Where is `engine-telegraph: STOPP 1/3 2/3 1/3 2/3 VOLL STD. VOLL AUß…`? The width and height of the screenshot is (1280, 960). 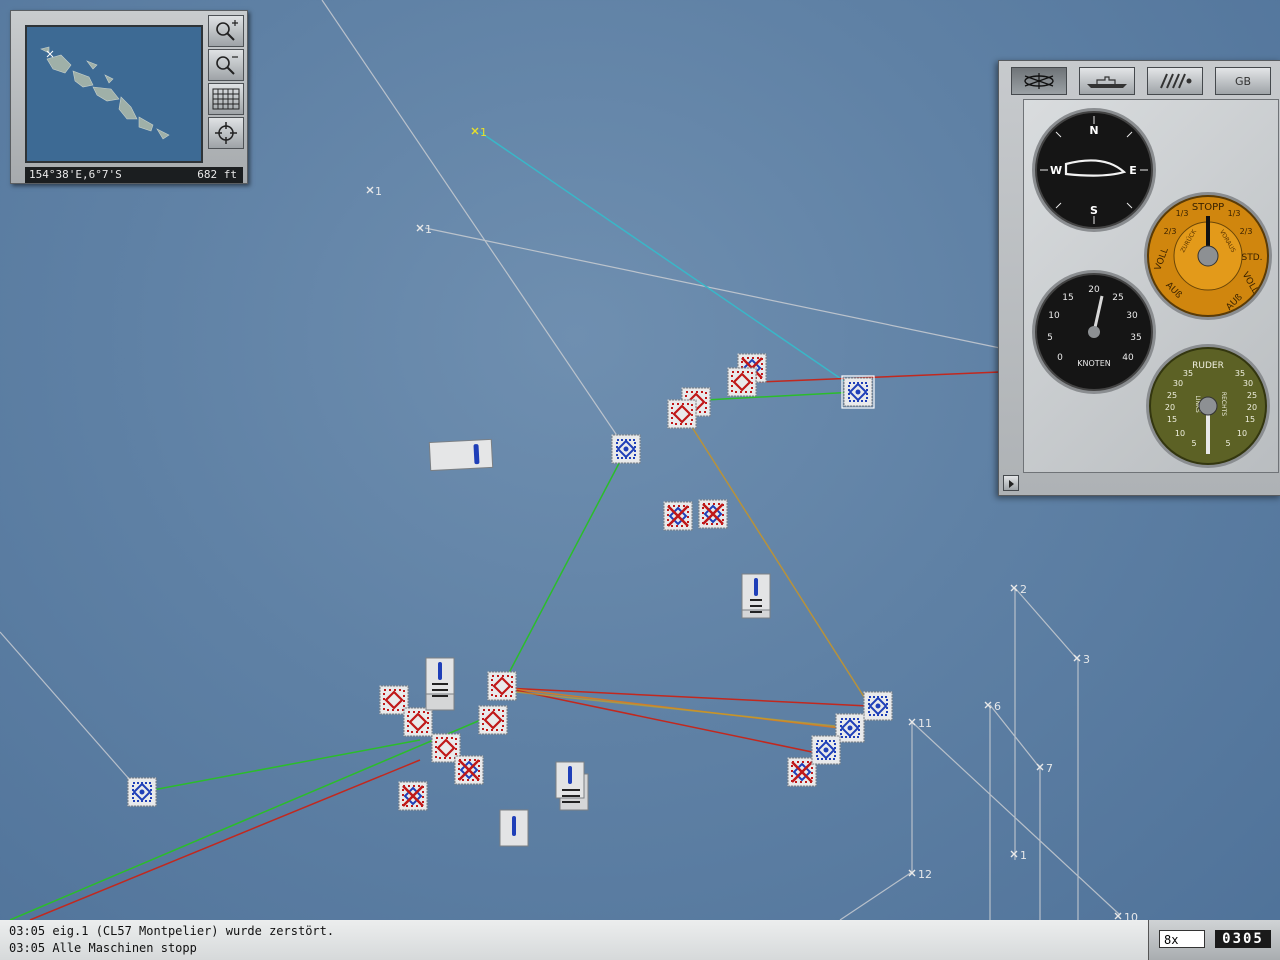
engine-telegraph: STOPP 1/3 2/3 1/3 2/3 VOLL STD. VOLL AUß… is located at coordinates (1208, 256).